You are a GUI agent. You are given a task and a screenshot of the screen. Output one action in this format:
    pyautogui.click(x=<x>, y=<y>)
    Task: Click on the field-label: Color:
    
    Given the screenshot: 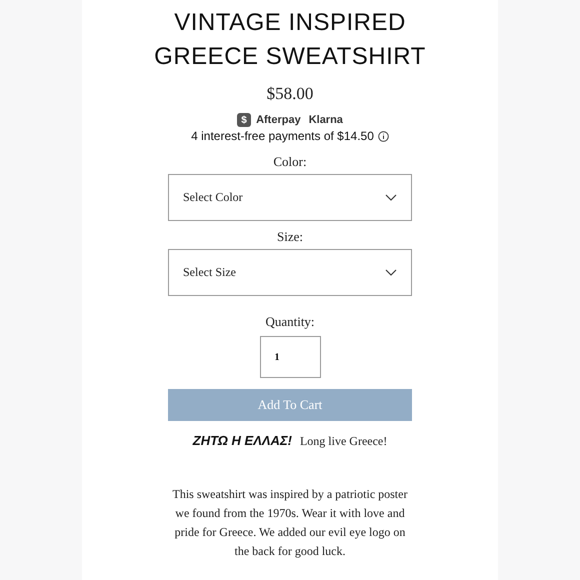 What is the action you would take?
    pyautogui.click(x=290, y=162)
    